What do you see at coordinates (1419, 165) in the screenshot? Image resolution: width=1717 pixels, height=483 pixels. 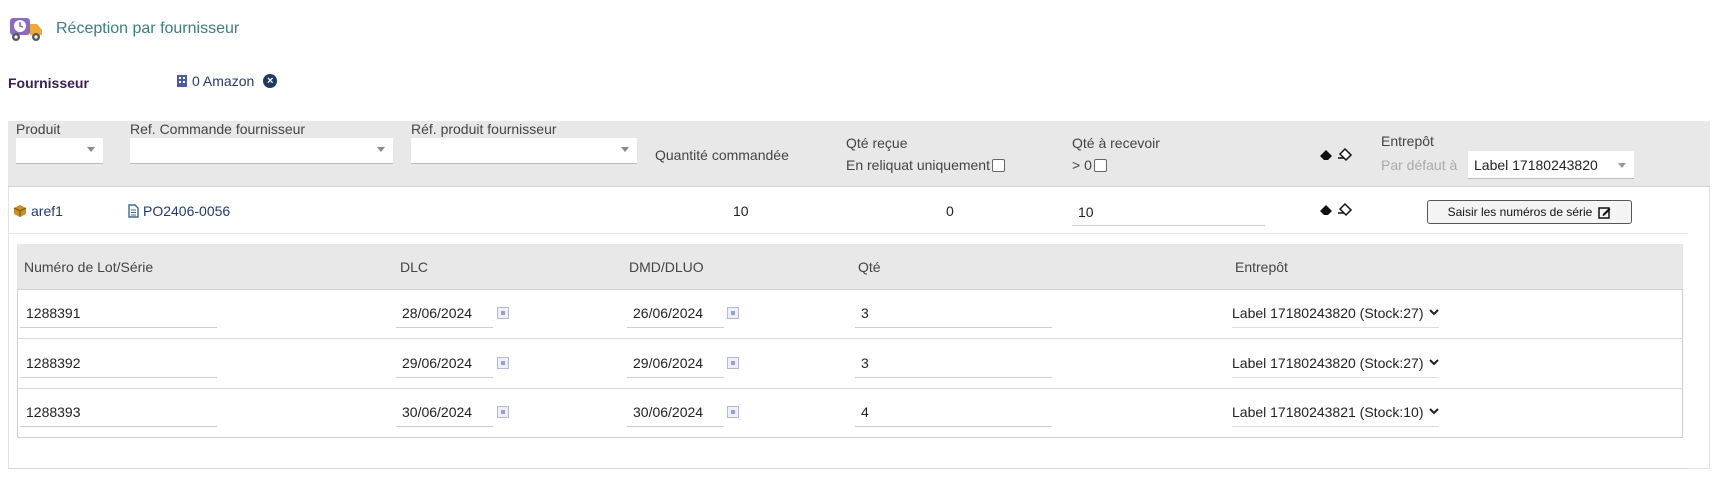 I see `par-defaut-label: Par défaut à` at bounding box center [1419, 165].